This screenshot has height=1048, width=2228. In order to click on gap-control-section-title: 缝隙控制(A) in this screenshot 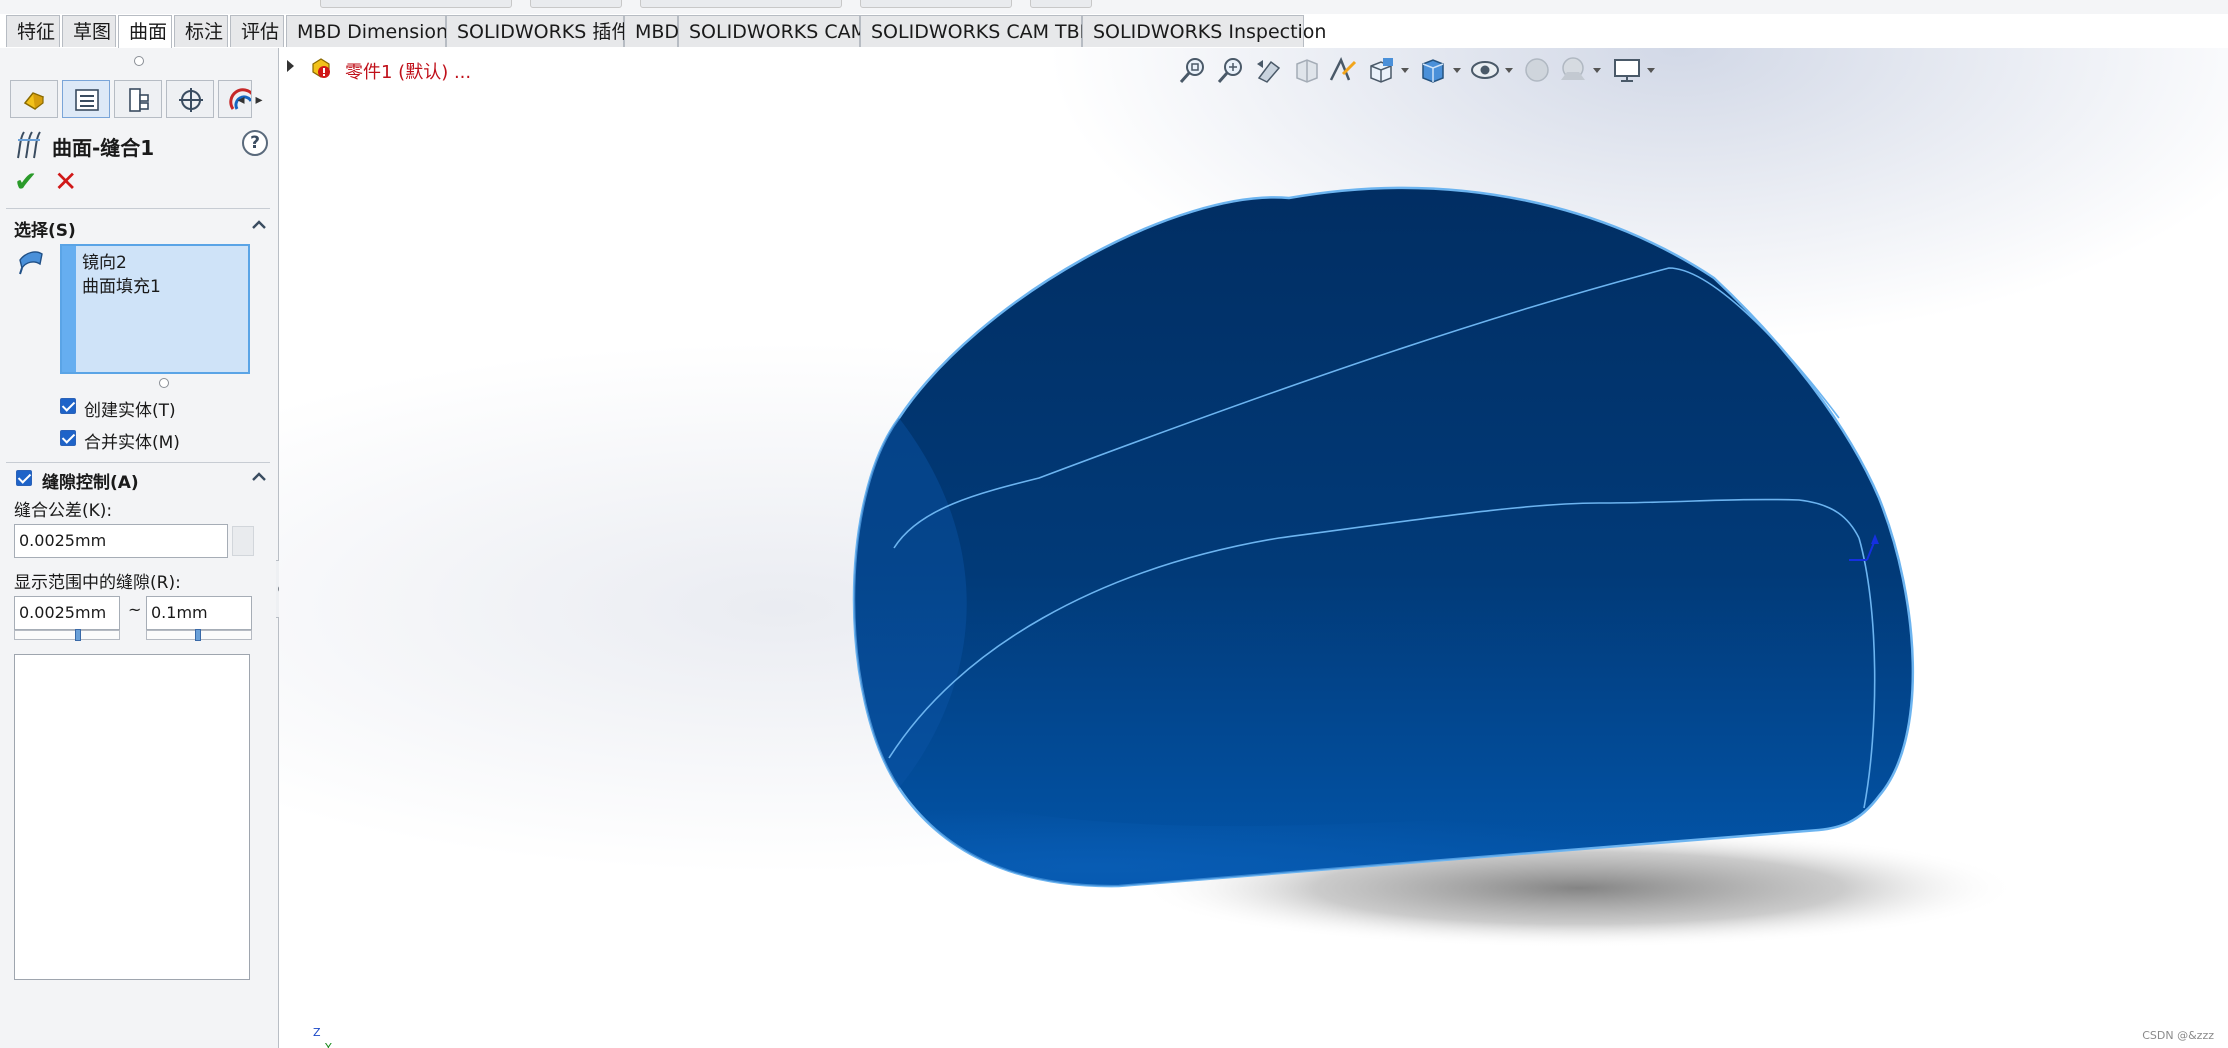, I will do `click(90, 483)`.